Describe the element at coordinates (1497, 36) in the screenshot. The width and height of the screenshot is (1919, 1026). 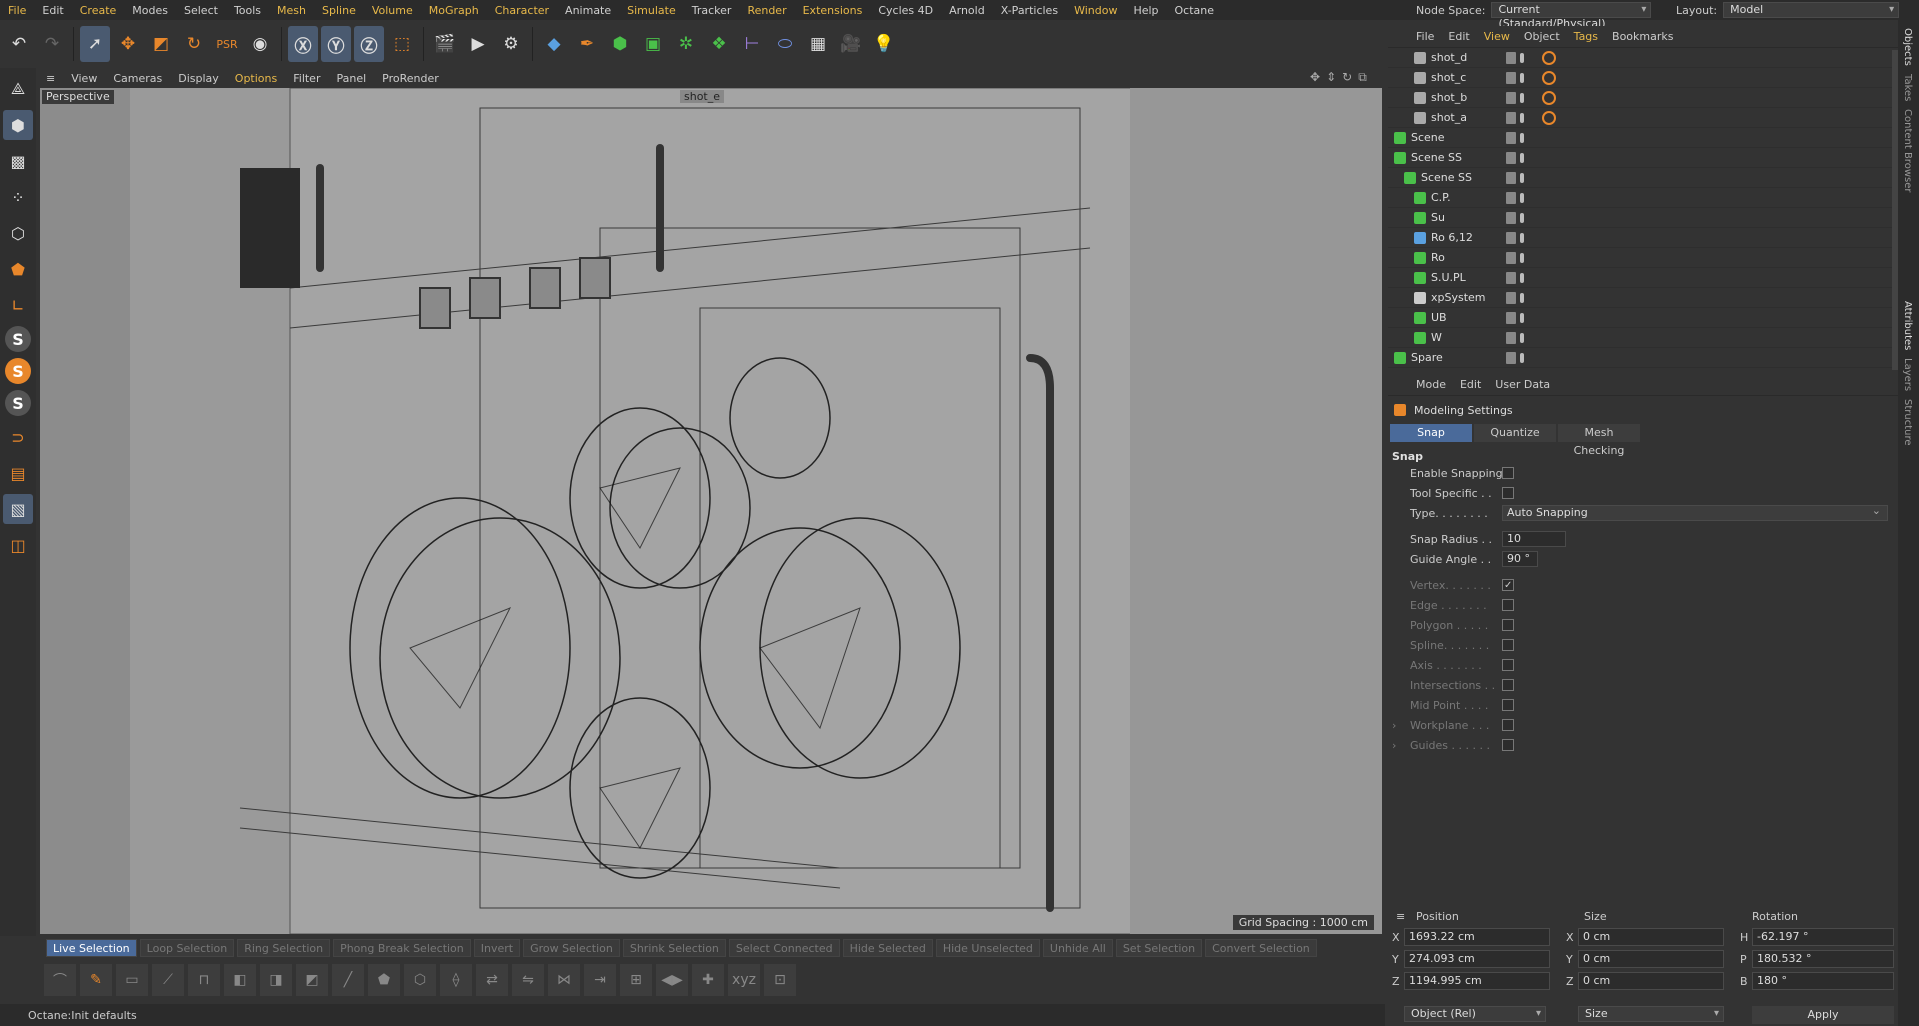
I see `object-menu-view: View` at that location.